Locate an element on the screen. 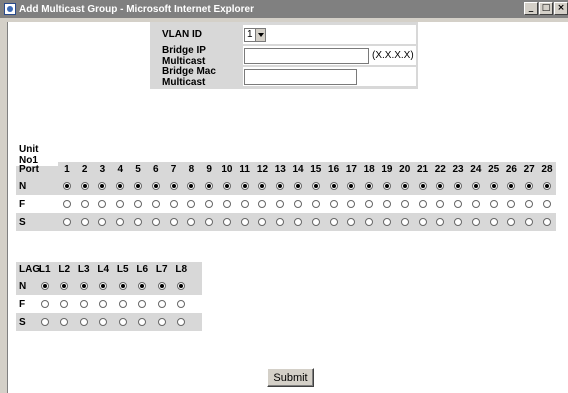 Image resolution: width=568 pixels, height=393 pixels. lag-s-radio-l1 is located at coordinates (44, 321).